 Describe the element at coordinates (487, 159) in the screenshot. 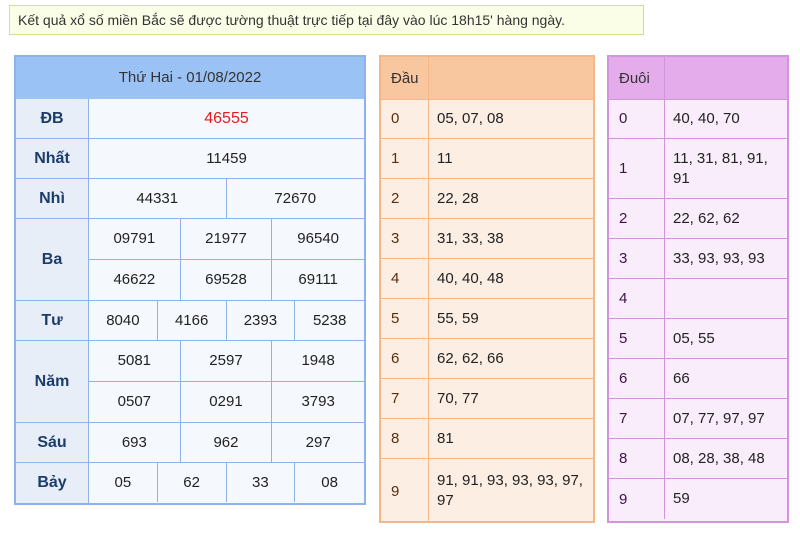

I see `dau-row-1: 1 11` at that location.